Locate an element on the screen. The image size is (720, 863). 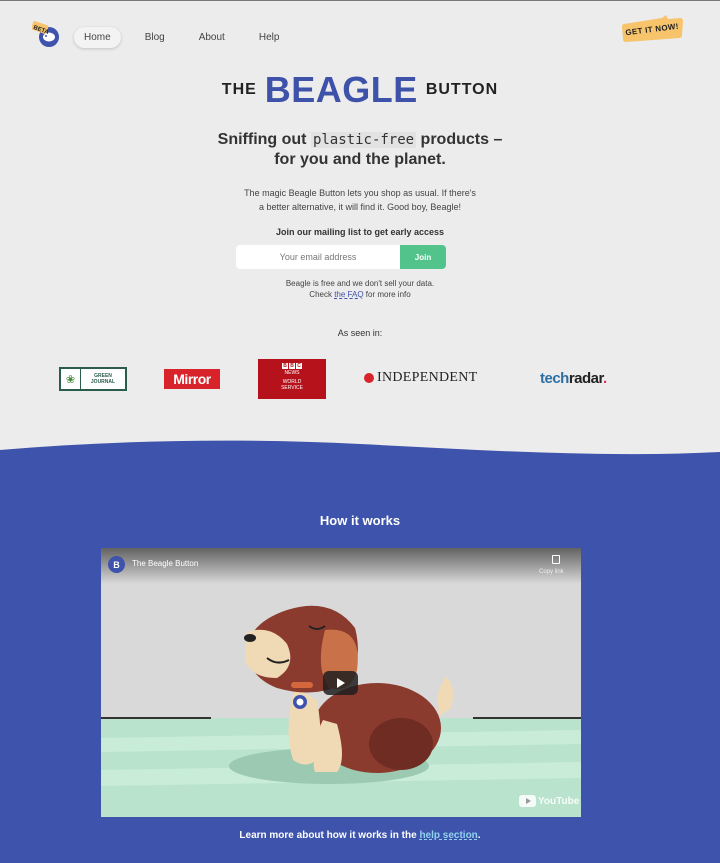
brand-suffix: BUTTON is located at coordinates (462, 89).